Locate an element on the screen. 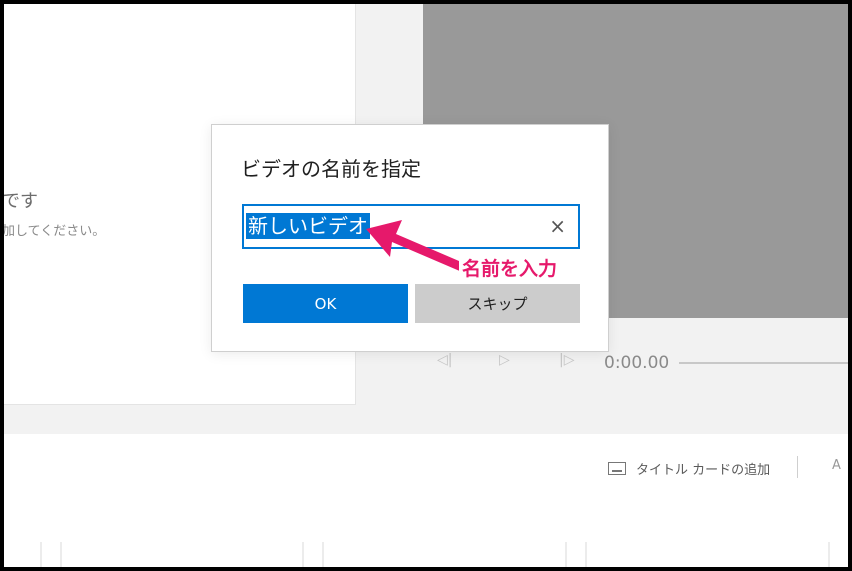 This screenshot has height=571, width=852. dialog-title: ビデオの名前を指定 is located at coordinates (331, 169).